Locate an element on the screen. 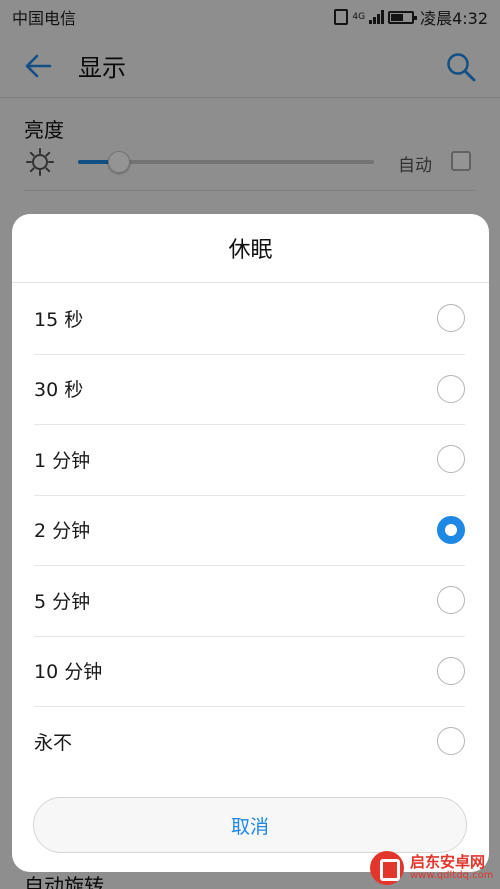  sleep-option-label: 永不 is located at coordinates (53, 742).